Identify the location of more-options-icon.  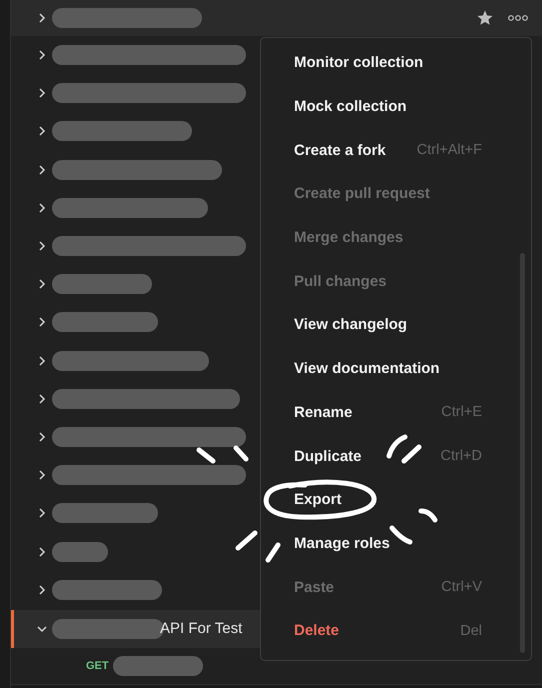
(518, 18).